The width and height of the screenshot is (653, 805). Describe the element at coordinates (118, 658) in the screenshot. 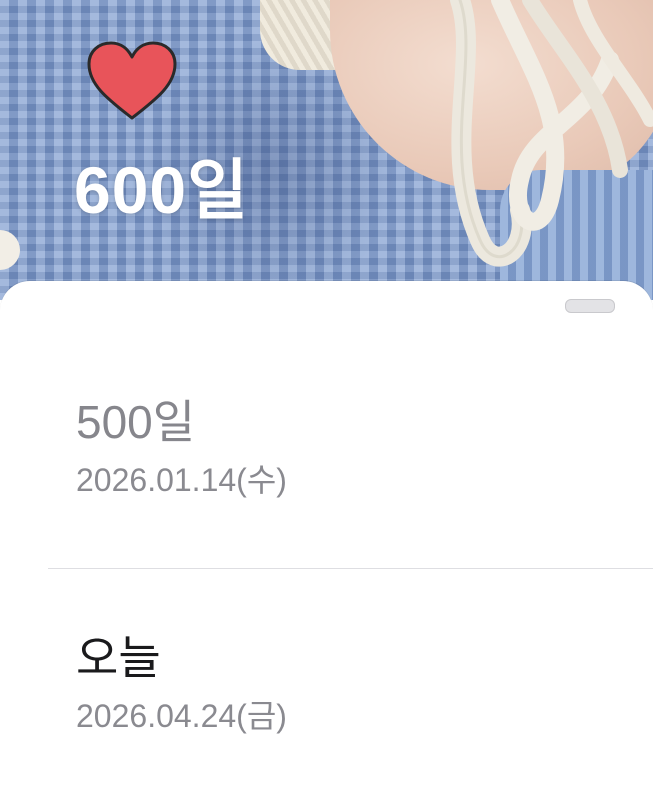

I see `milestone-label: 오늘` at that location.